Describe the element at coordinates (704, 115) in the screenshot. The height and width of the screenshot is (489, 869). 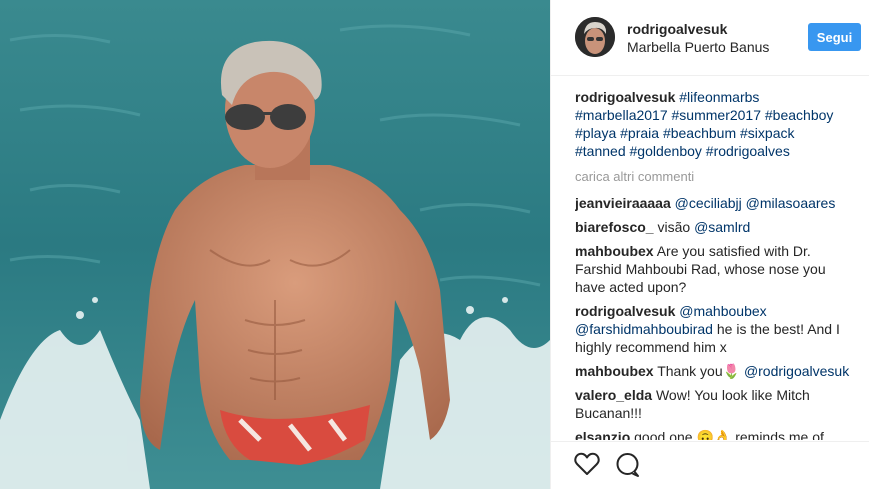
I see `hashtag-line: #marbella2017 #summer2017 #beachboy` at that location.